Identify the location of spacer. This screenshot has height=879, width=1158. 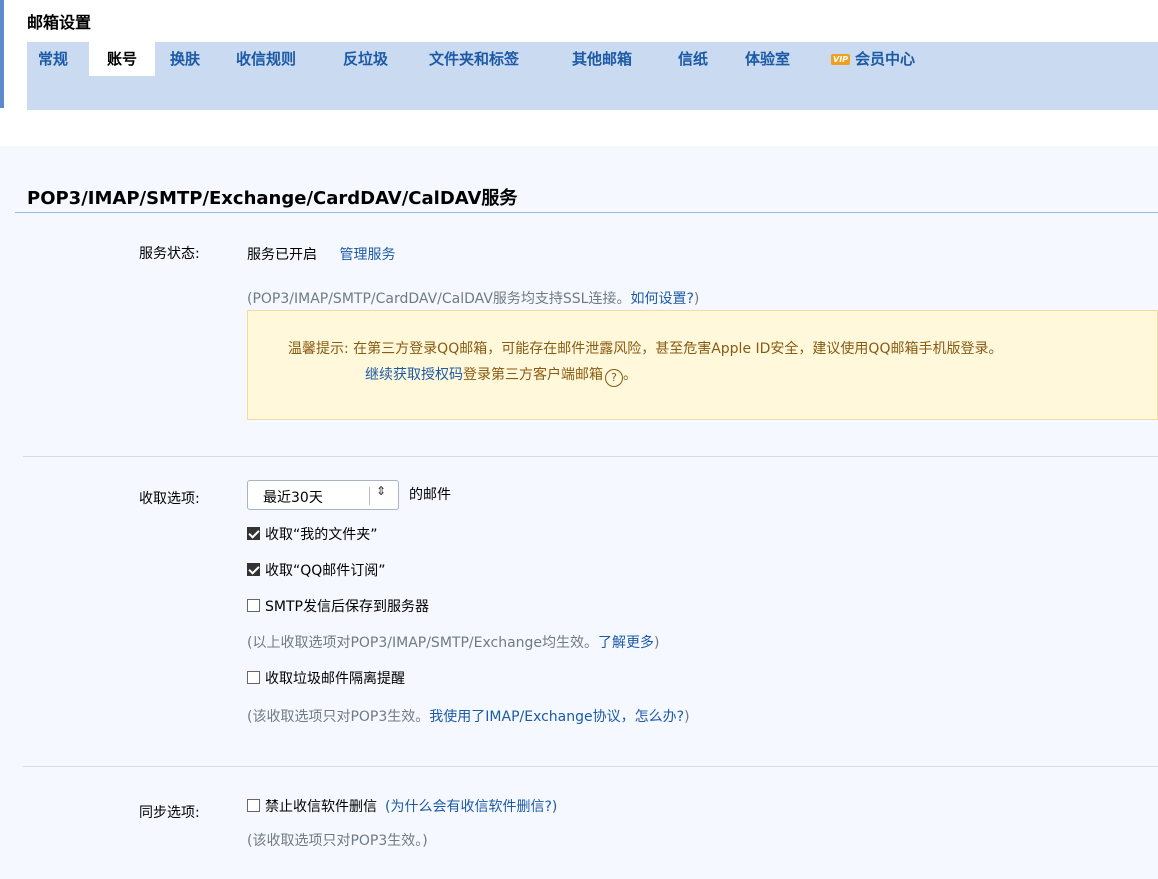
(579, 128).